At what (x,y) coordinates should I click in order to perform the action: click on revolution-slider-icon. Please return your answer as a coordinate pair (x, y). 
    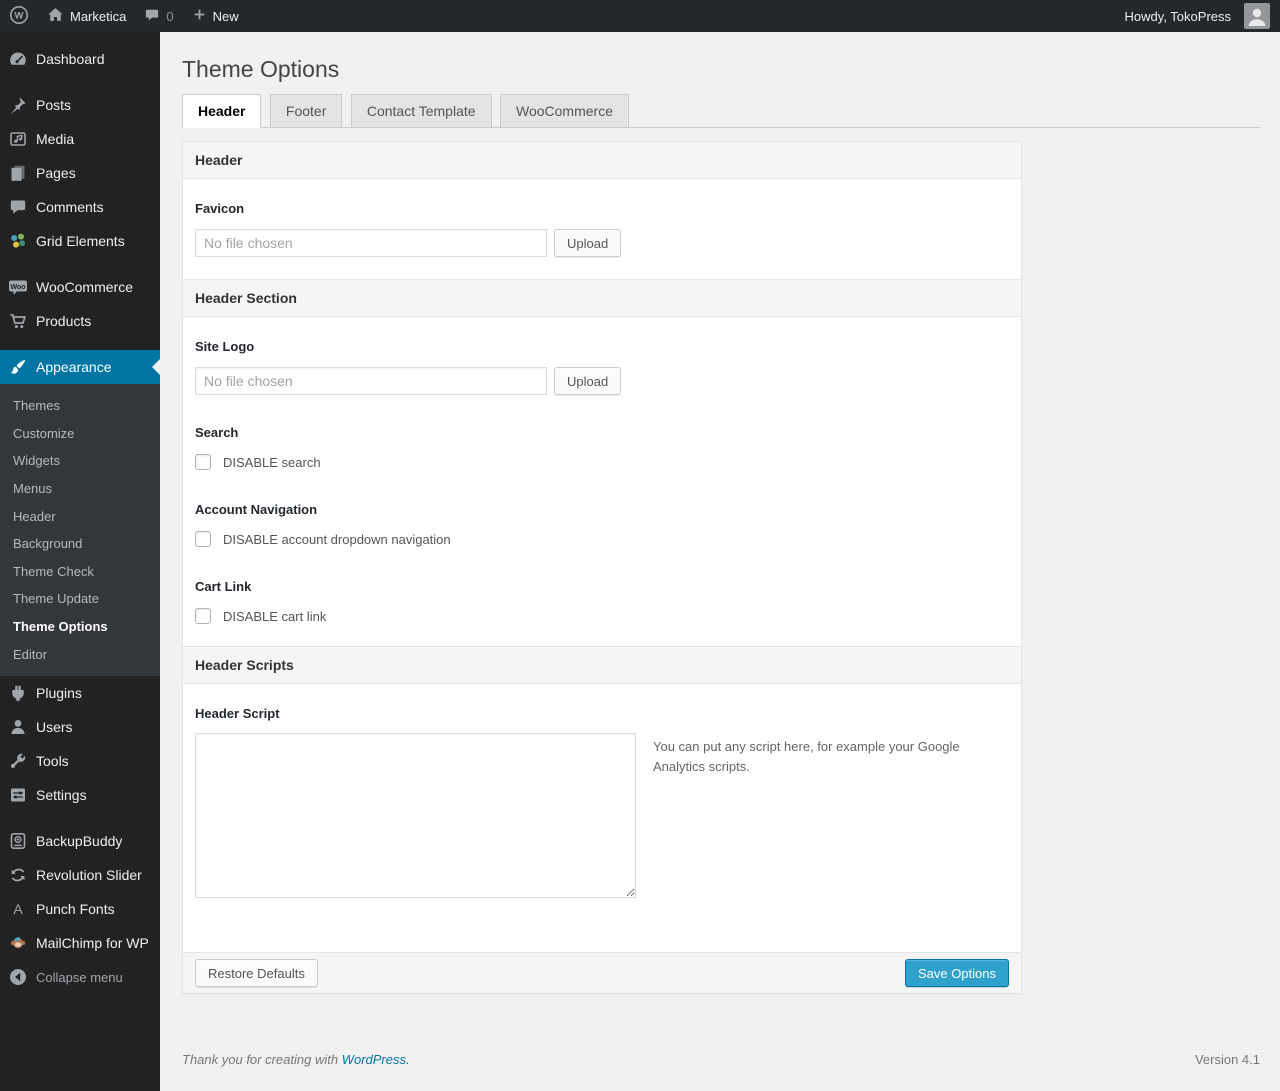
    Looking at the image, I should click on (18, 875).